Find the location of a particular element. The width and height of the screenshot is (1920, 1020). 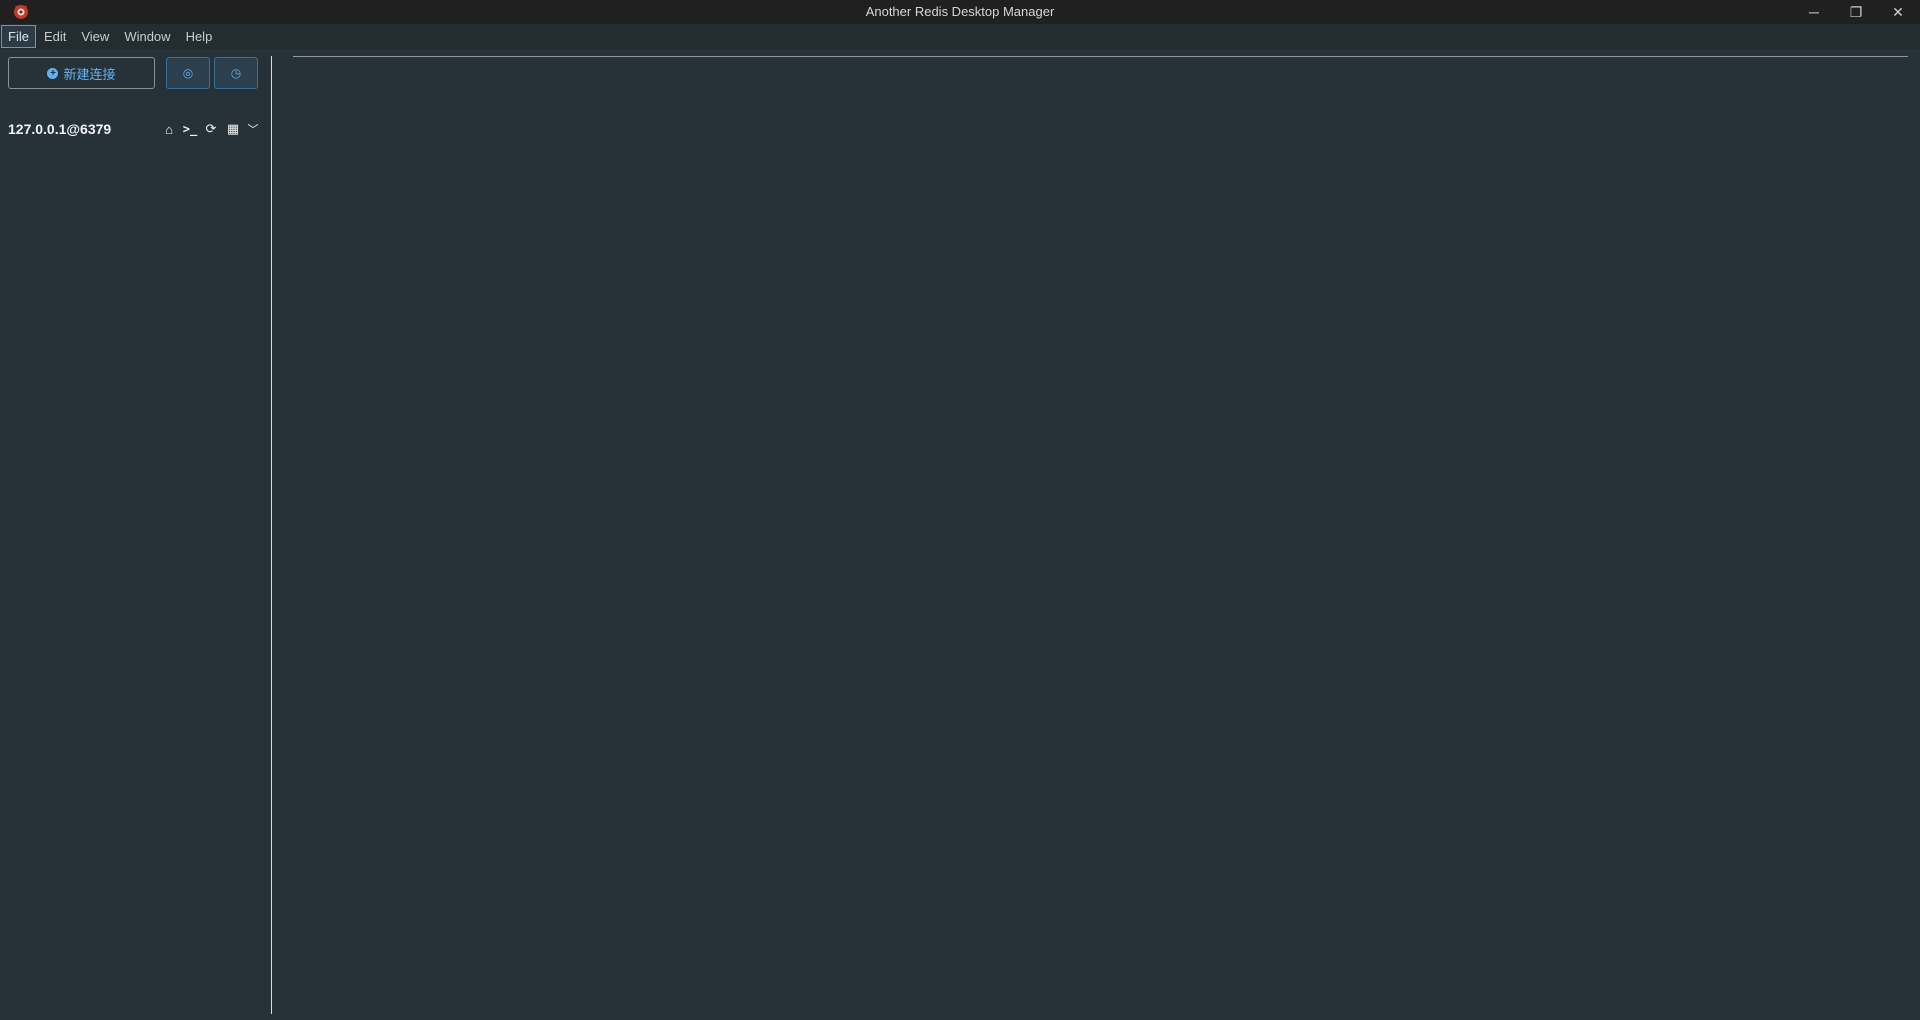

command-history-button: ◷ is located at coordinates (236, 73).